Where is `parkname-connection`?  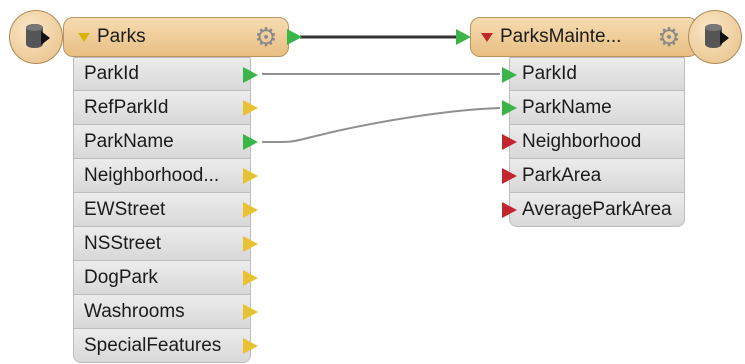 parkname-connection is located at coordinates (381, 125).